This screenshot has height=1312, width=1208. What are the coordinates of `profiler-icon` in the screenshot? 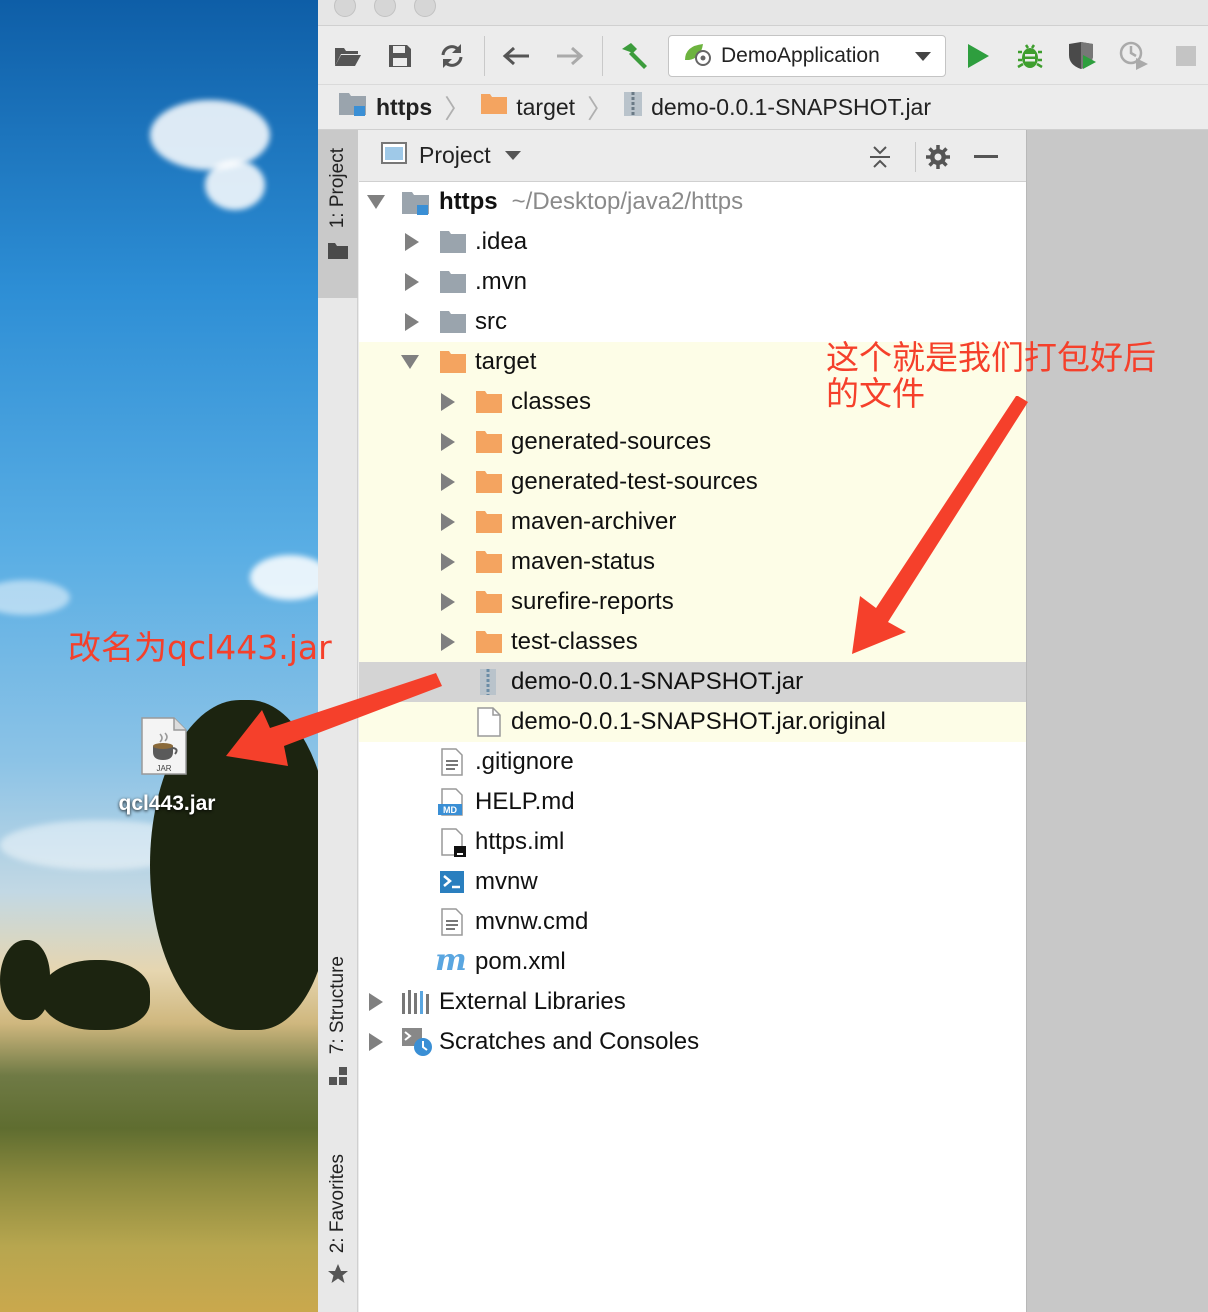 It's located at (1134, 56).